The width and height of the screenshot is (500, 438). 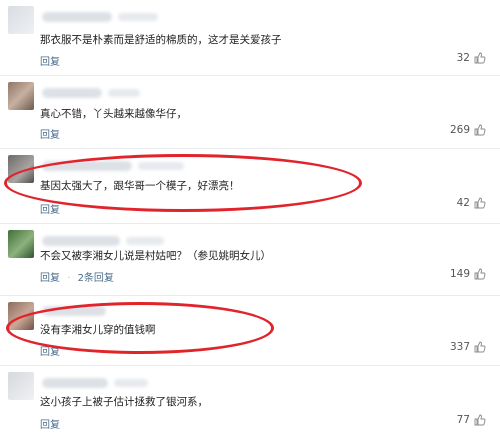 What do you see at coordinates (459, 347) in the screenshot?
I see `like-count: 337` at bounding box center [459, 347].